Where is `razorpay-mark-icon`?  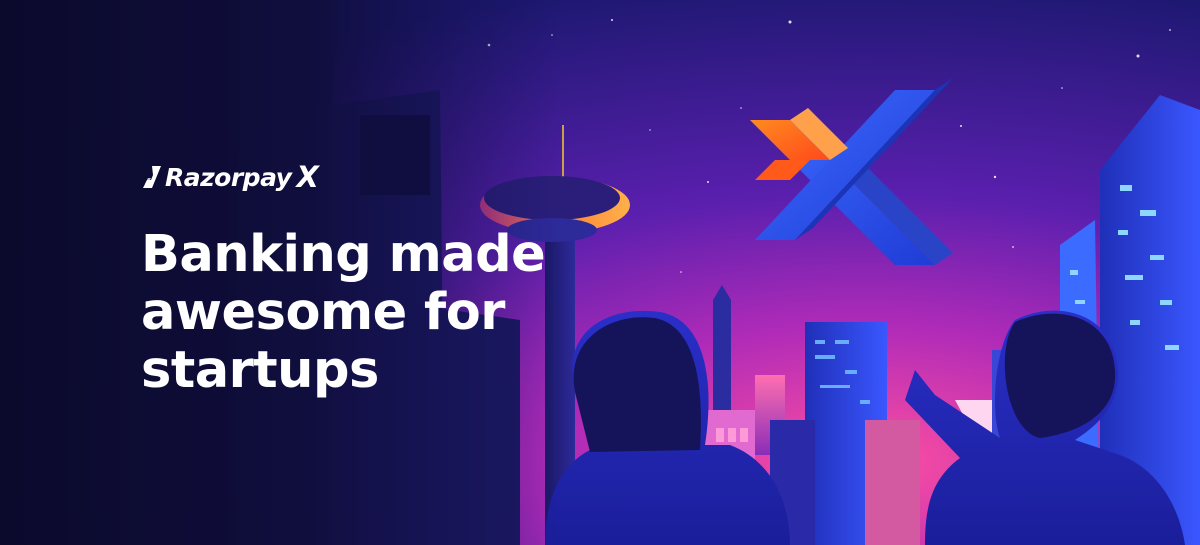
razorpay-mark-icon is located at coordinates (152, 177).